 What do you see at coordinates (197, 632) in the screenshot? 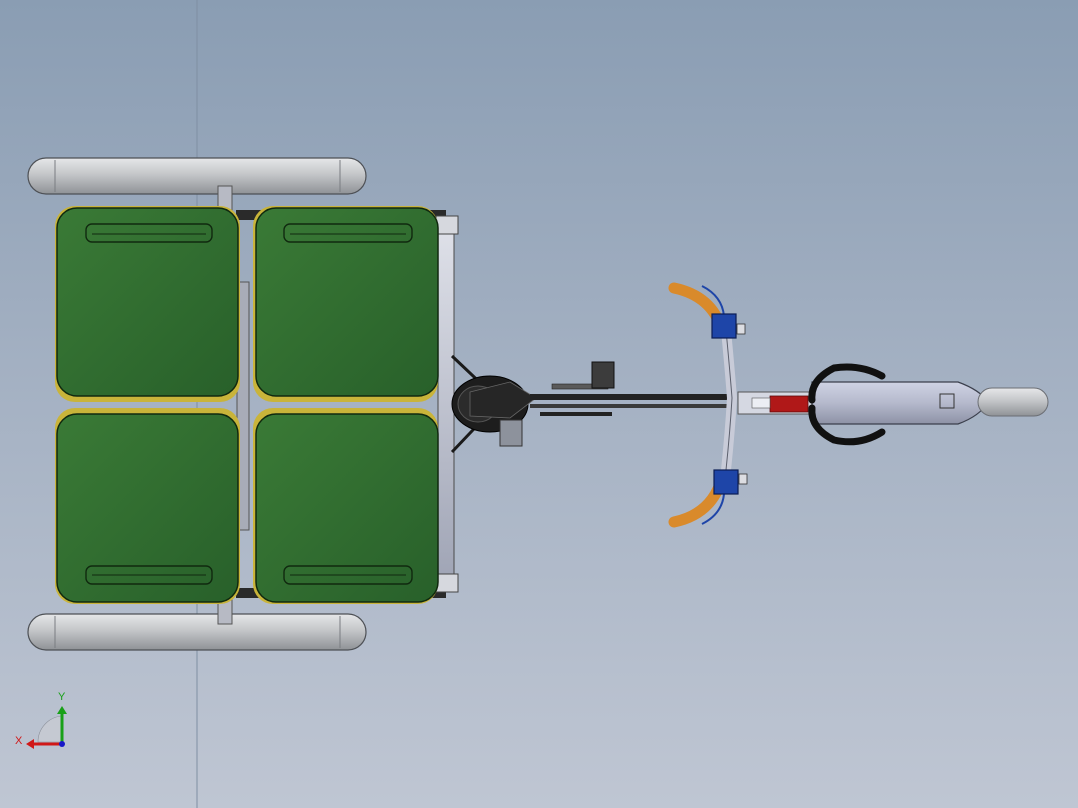
I see `pontoon-bottom` at bounding box center [197, 632].